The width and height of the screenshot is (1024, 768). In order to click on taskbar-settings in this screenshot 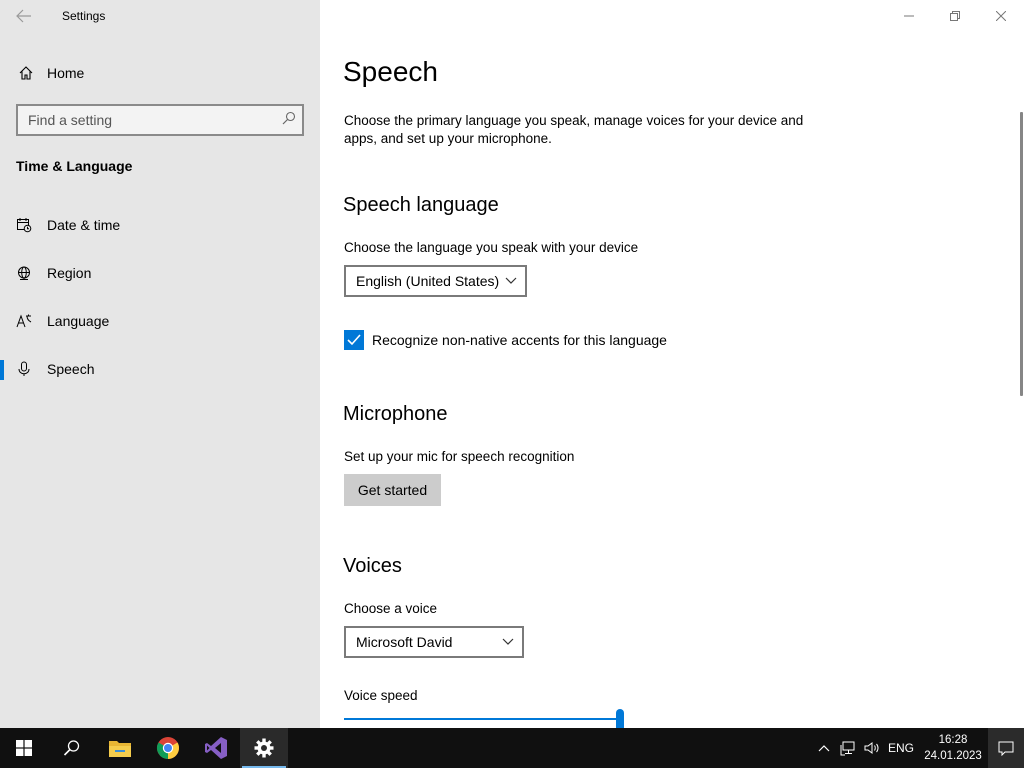, I will do `click(264, 748)`.